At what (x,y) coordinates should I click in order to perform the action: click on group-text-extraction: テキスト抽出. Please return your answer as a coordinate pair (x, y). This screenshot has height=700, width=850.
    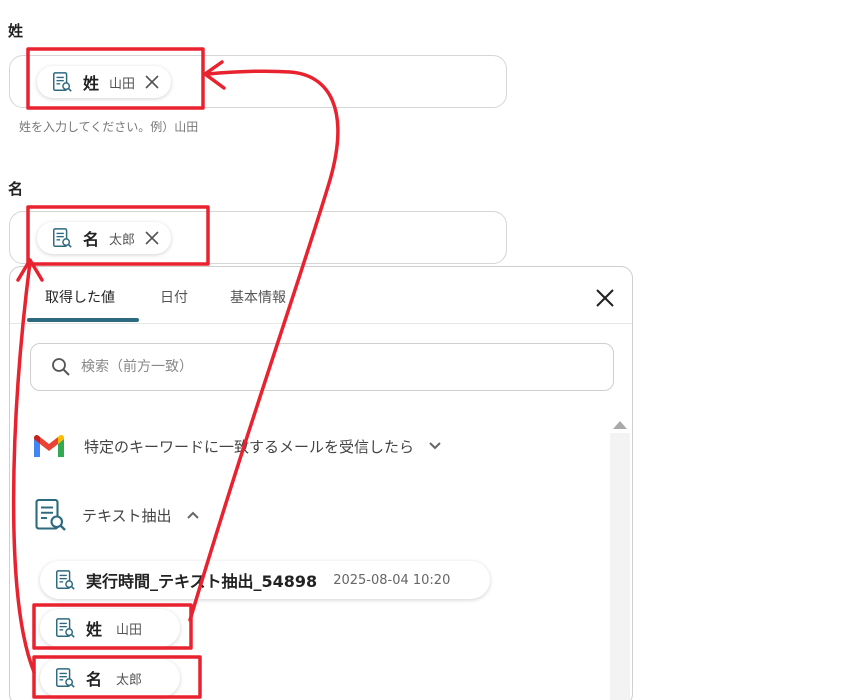
    Looking at the image, I should click on (116, 515).